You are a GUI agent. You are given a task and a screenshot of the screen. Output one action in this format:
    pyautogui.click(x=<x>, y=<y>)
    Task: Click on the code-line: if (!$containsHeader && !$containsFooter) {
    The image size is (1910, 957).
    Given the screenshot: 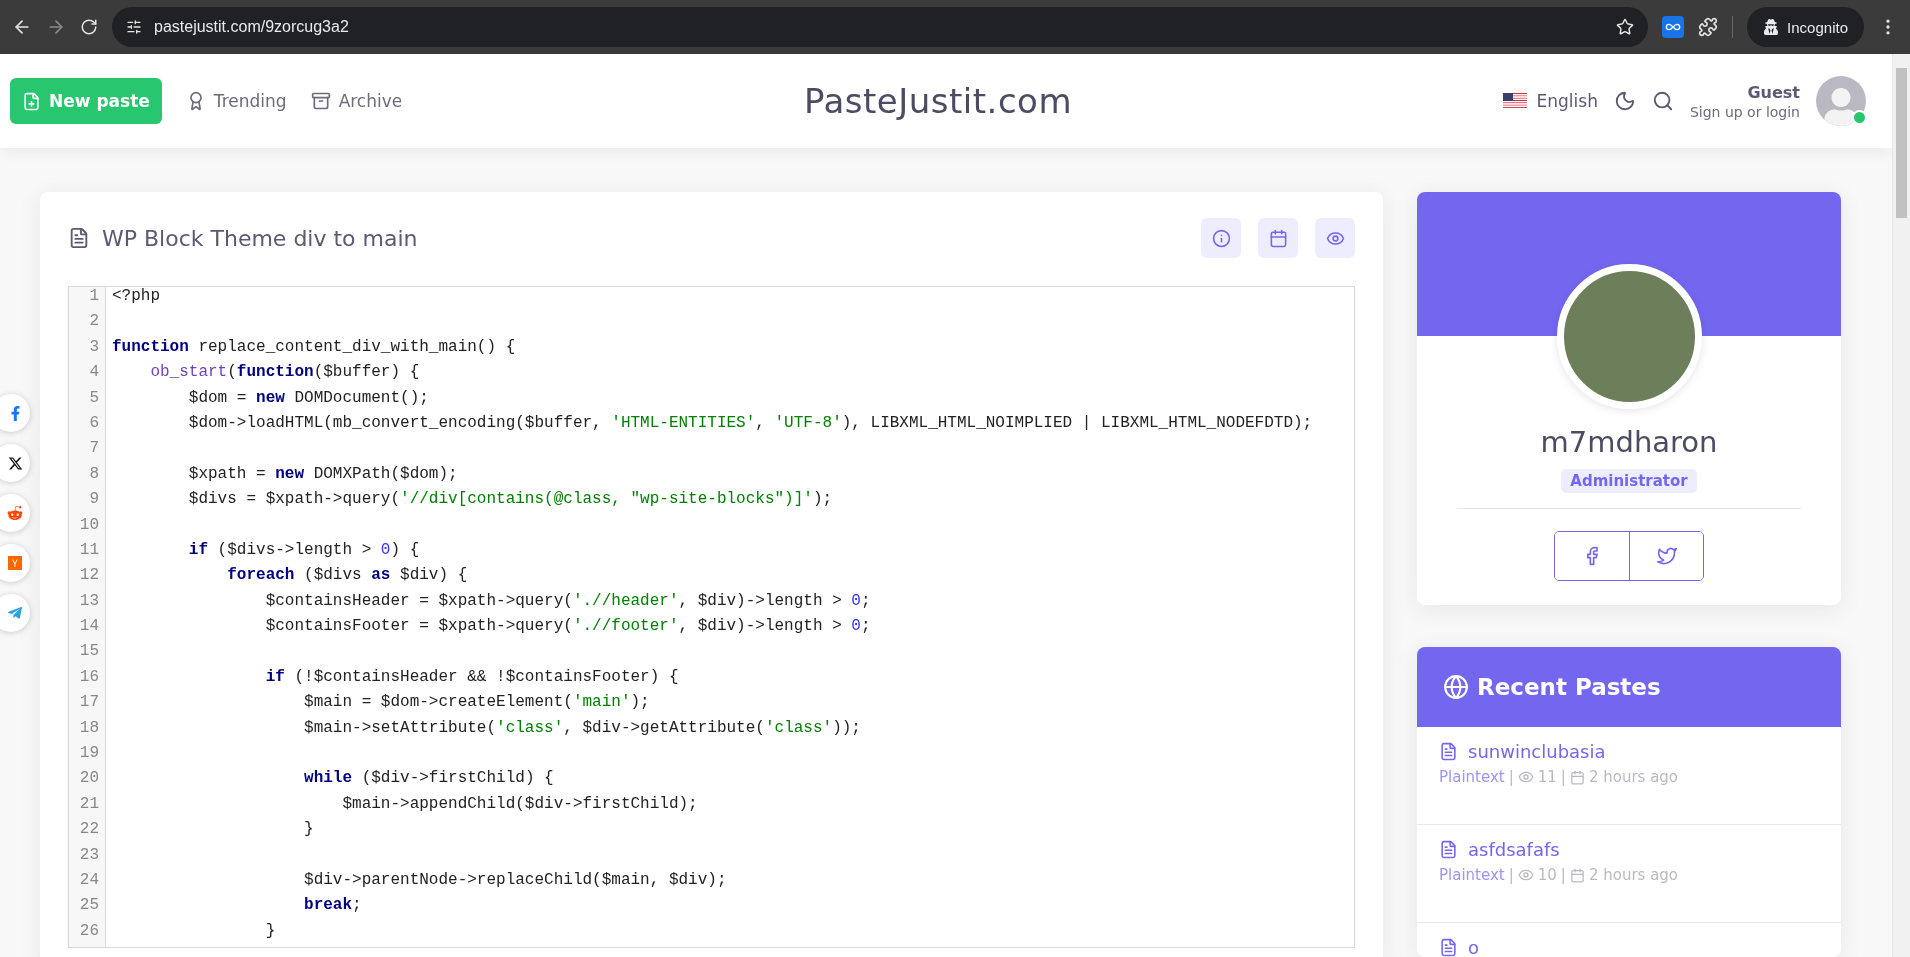 What is the action you would take?
    pyautogui.click(x=472, y=677)
    